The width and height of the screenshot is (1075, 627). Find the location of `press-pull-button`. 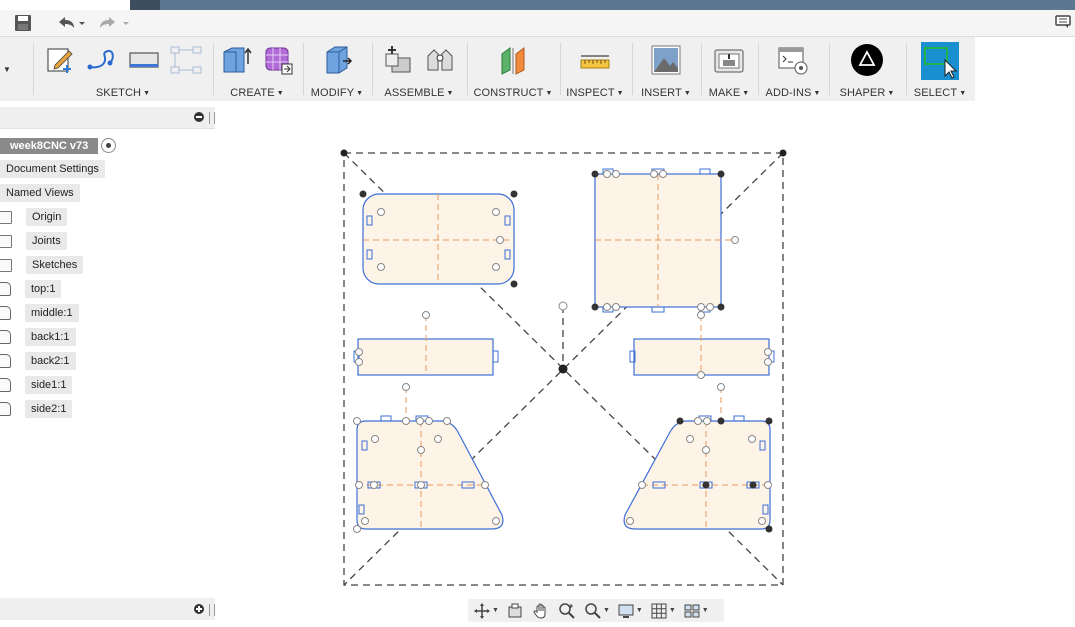

press-pull-button is located at coordinates (337, 60).